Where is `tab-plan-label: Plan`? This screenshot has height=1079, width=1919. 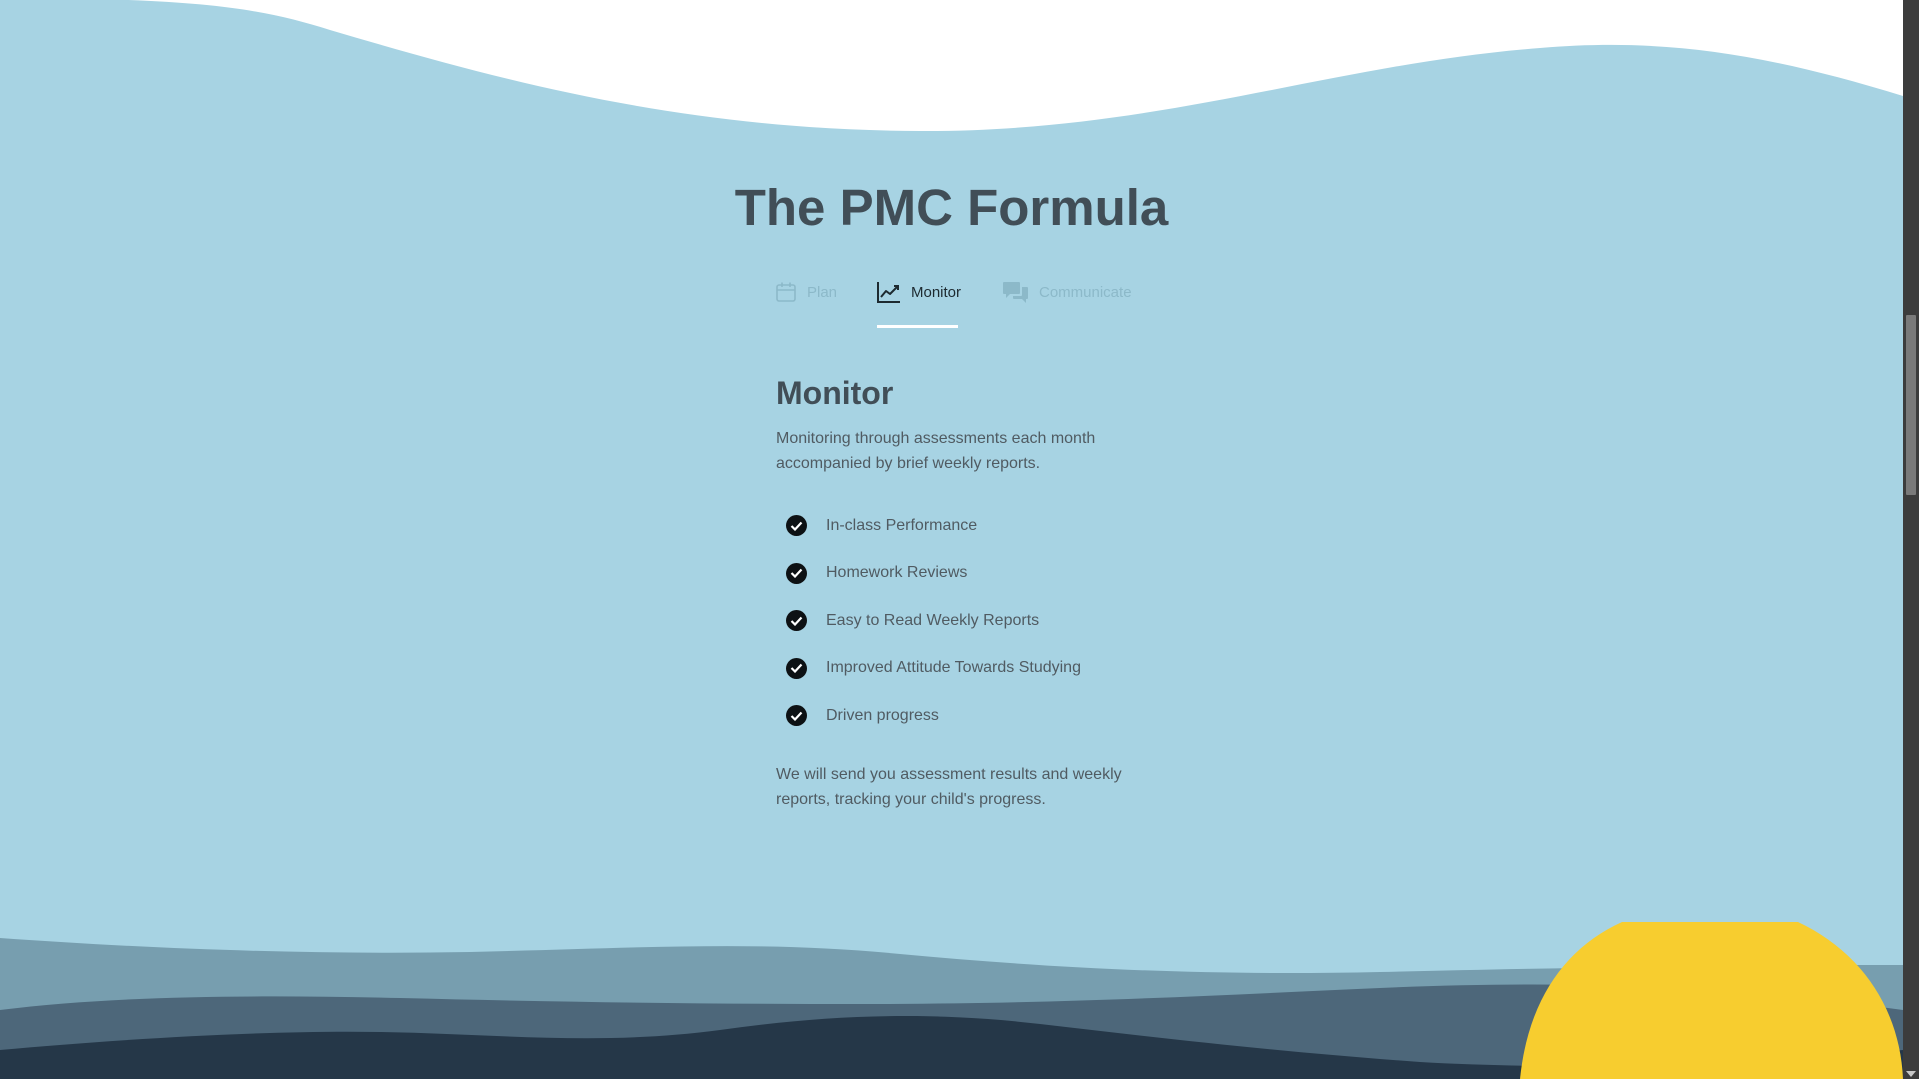
tab-plan-label: Plan is located at coordinates (822, 292).